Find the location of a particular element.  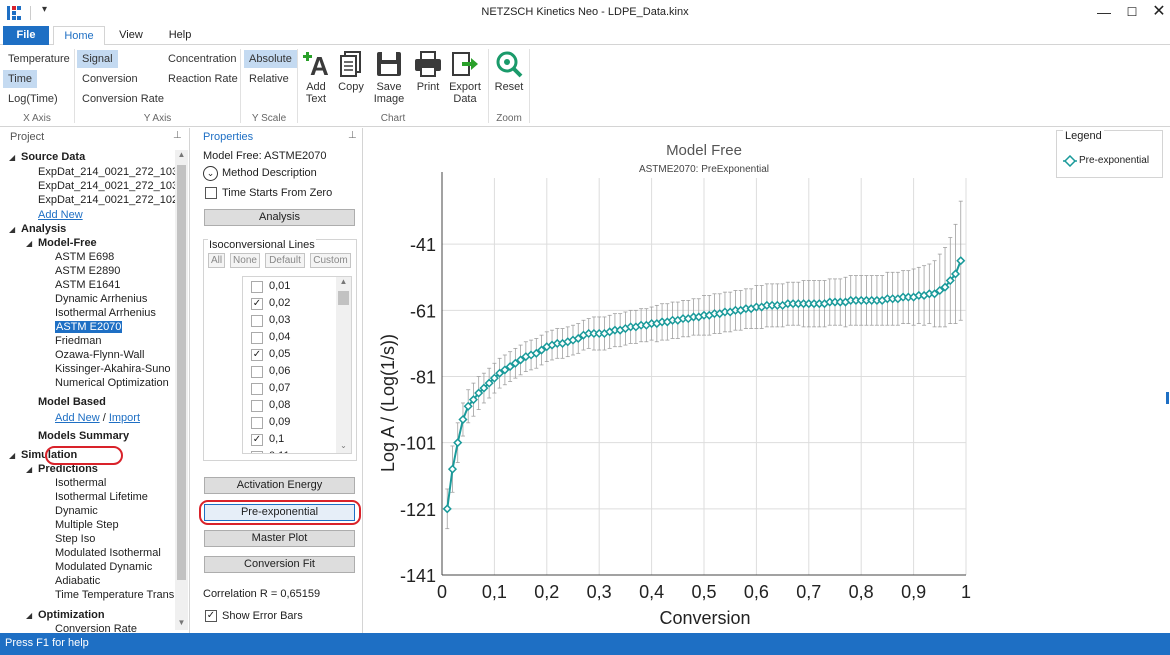

y-axis-conversion-button: Conversion is located at coordinates (110, 79).